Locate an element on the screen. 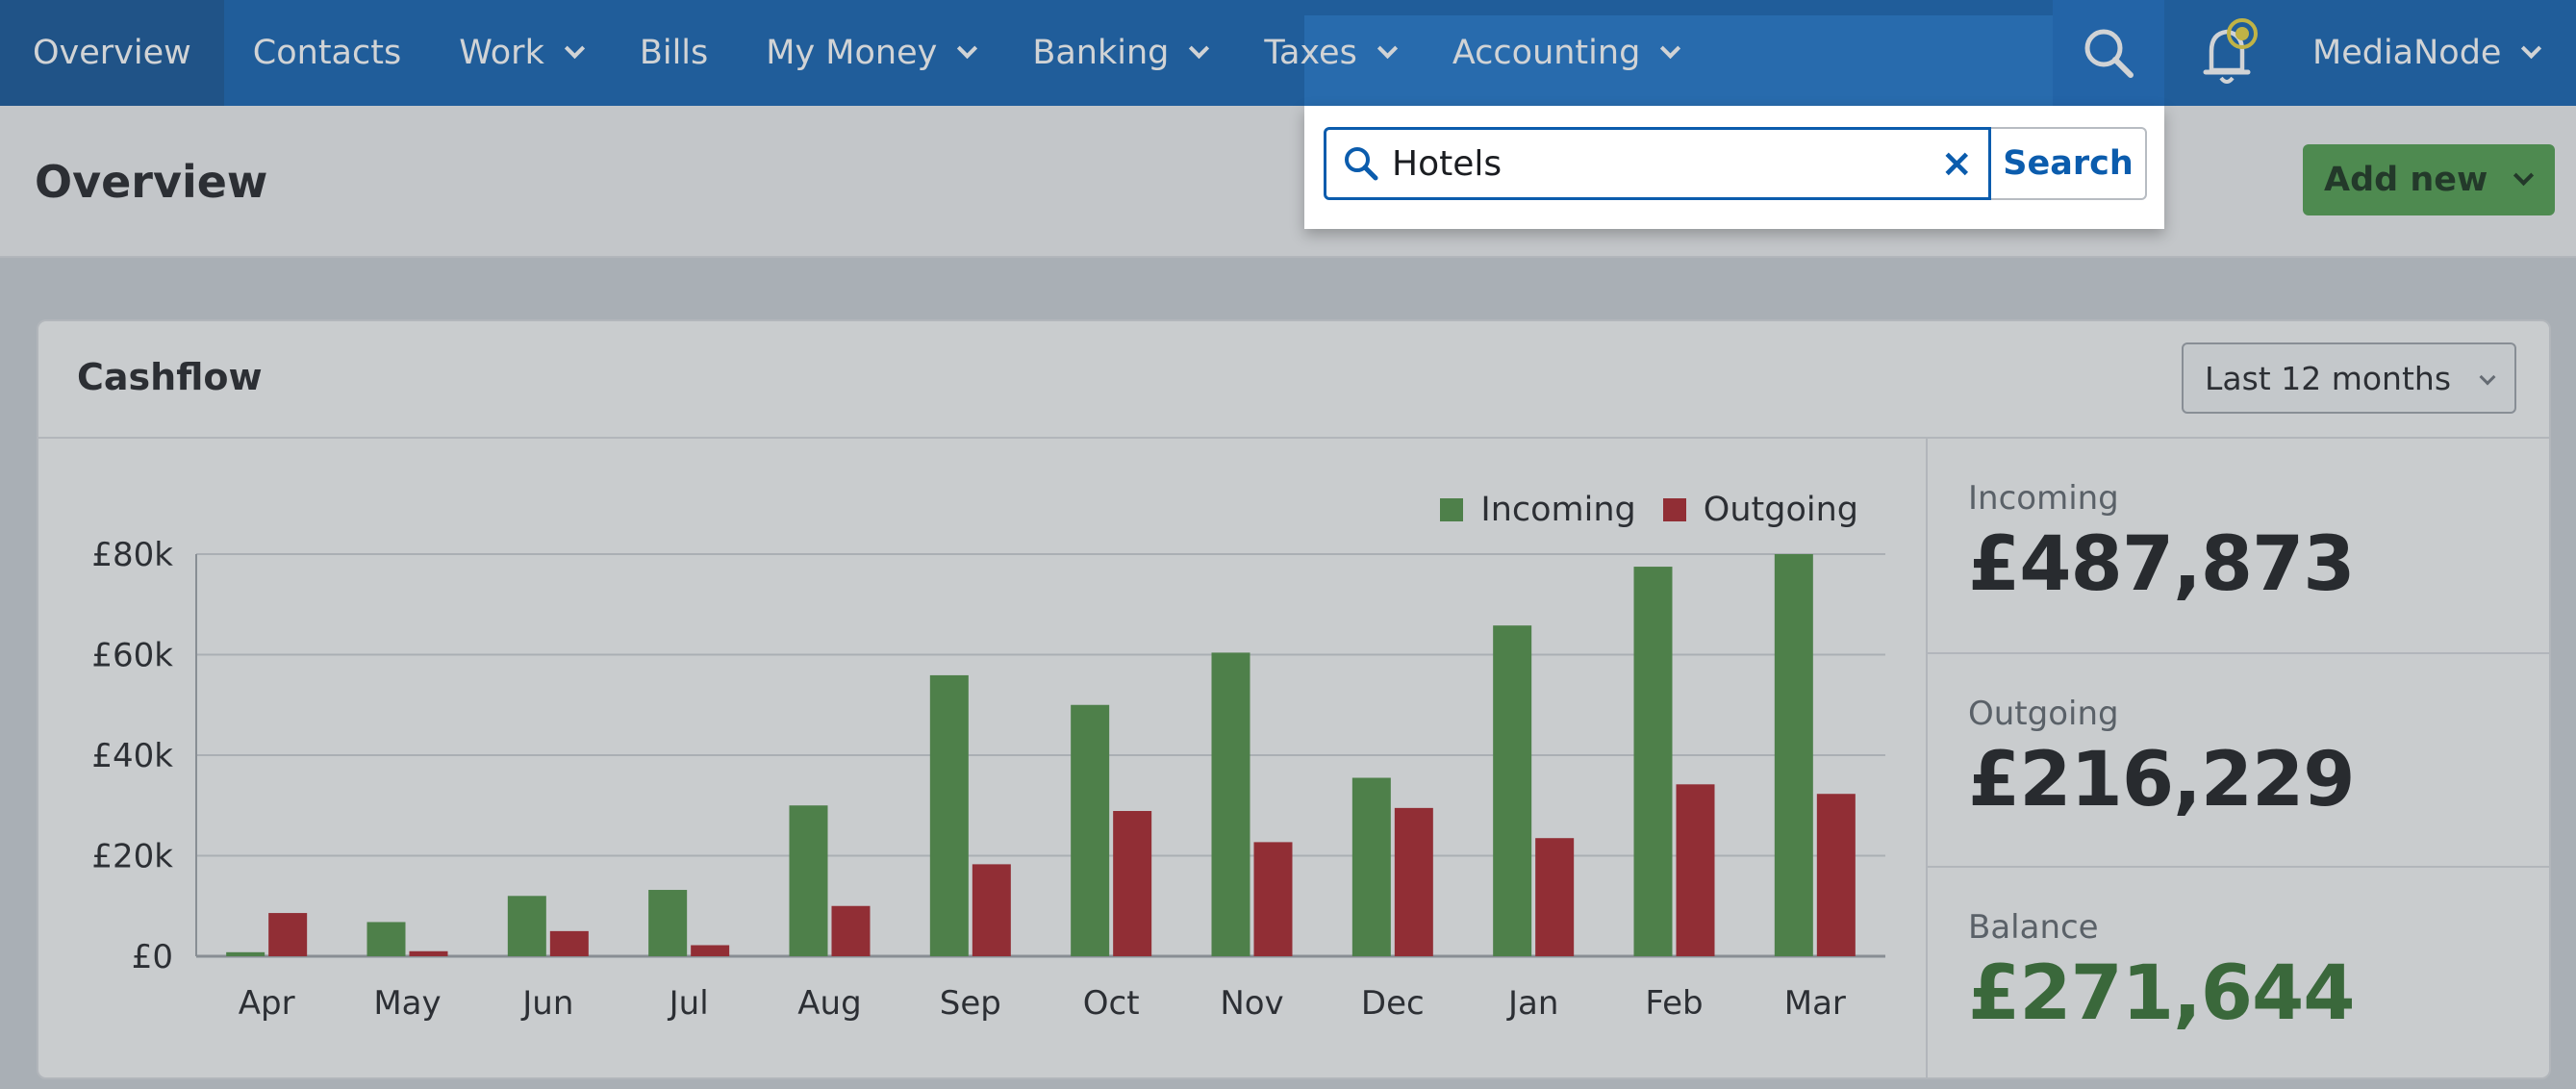 The height and width of the screenshot is (1089, 2576). nav-item-banking: Banking is located at coordinates (1119, 53).